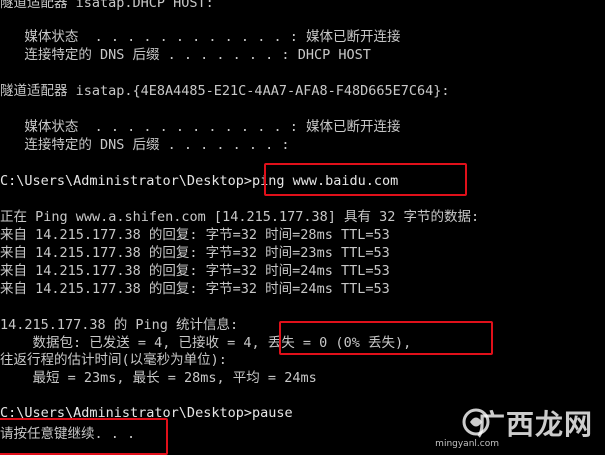 This screenshot has height=455, width=605. I want to click on console-command-pause: C:\Users\Administrator\Desktop>pause, so click(146, 413).